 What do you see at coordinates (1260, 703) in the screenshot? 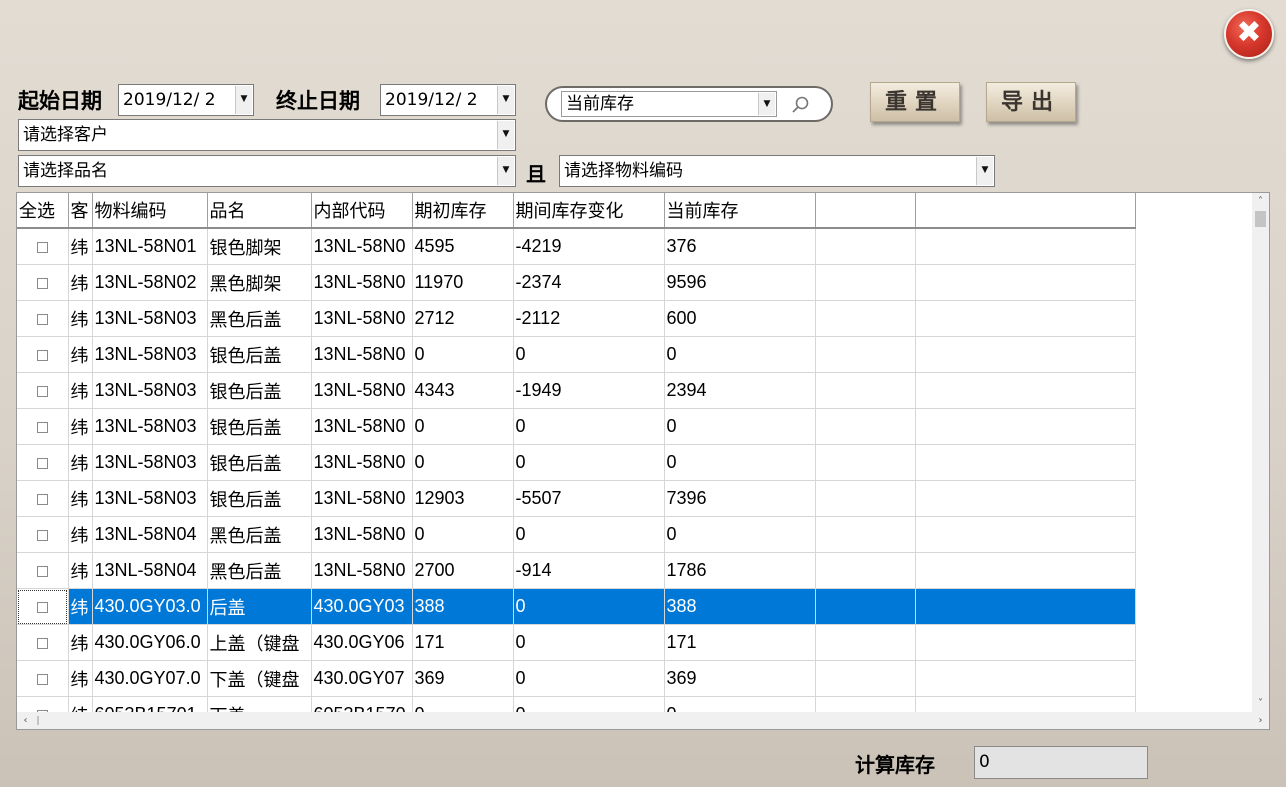
I see `scroll-down-icon: ˅` at bounding box center [1260, 703].